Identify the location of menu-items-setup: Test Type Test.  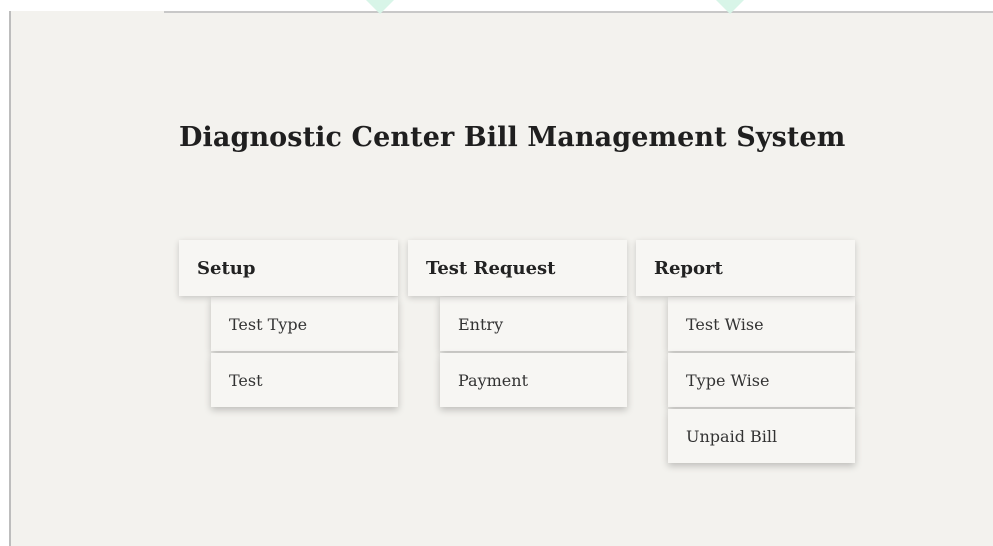
(304, 352).